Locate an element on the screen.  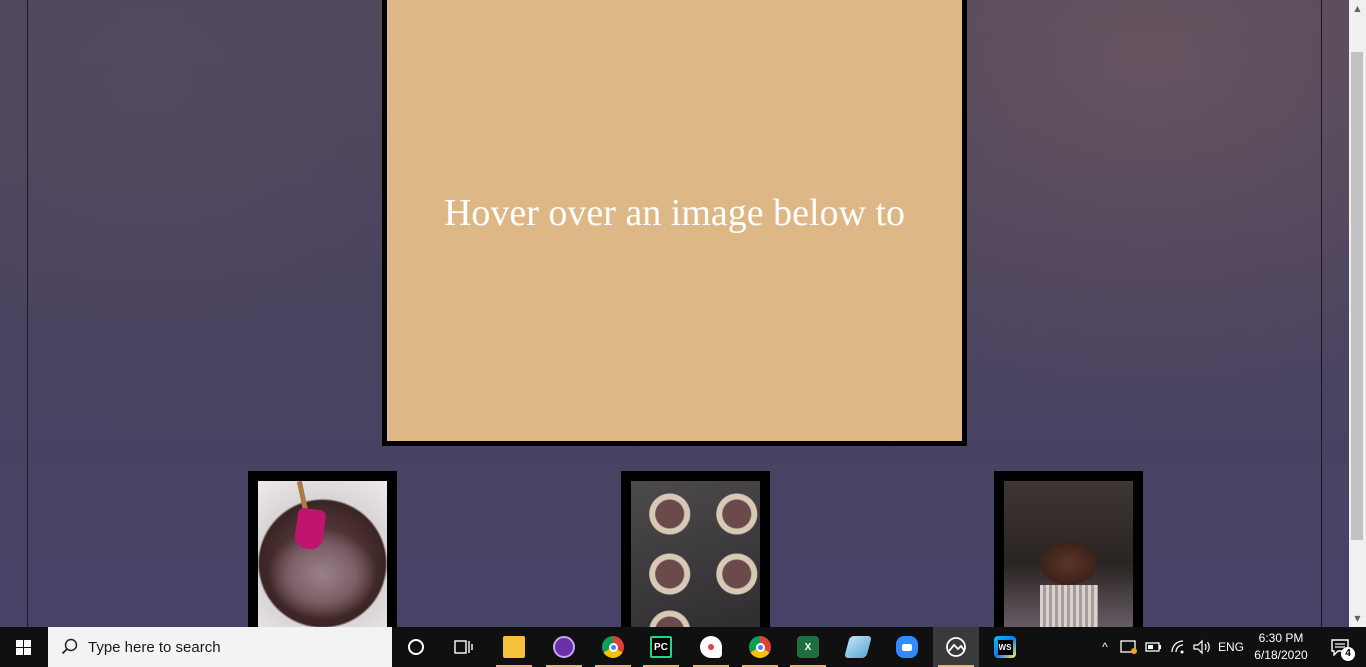
purple-app-button is located at coordinates (564, 647).